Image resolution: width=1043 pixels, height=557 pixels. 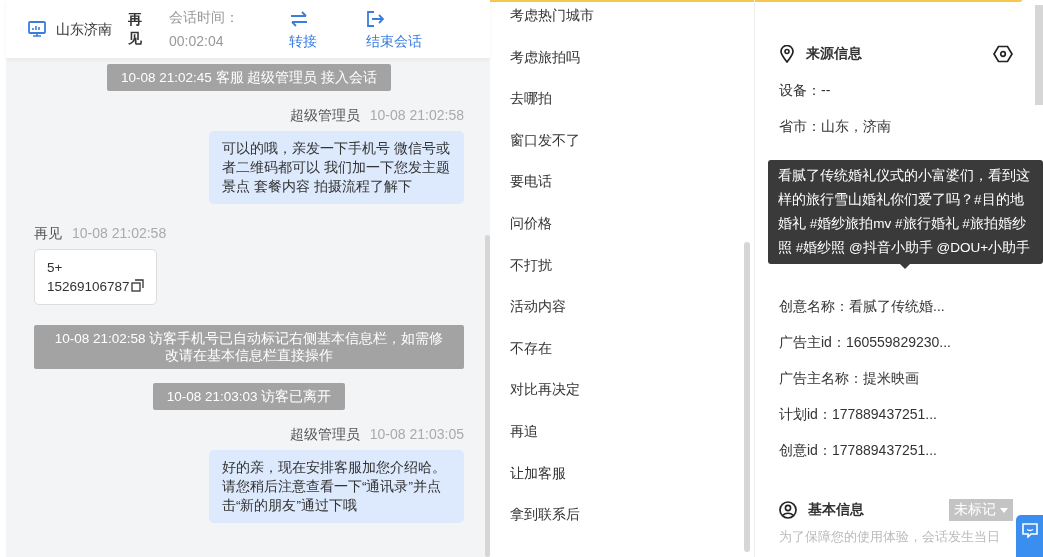 What do you see at coordinates (632, 223) in the screenshot?
I see `quick-reply-item: 问价格` at bounding box center [632, 223].